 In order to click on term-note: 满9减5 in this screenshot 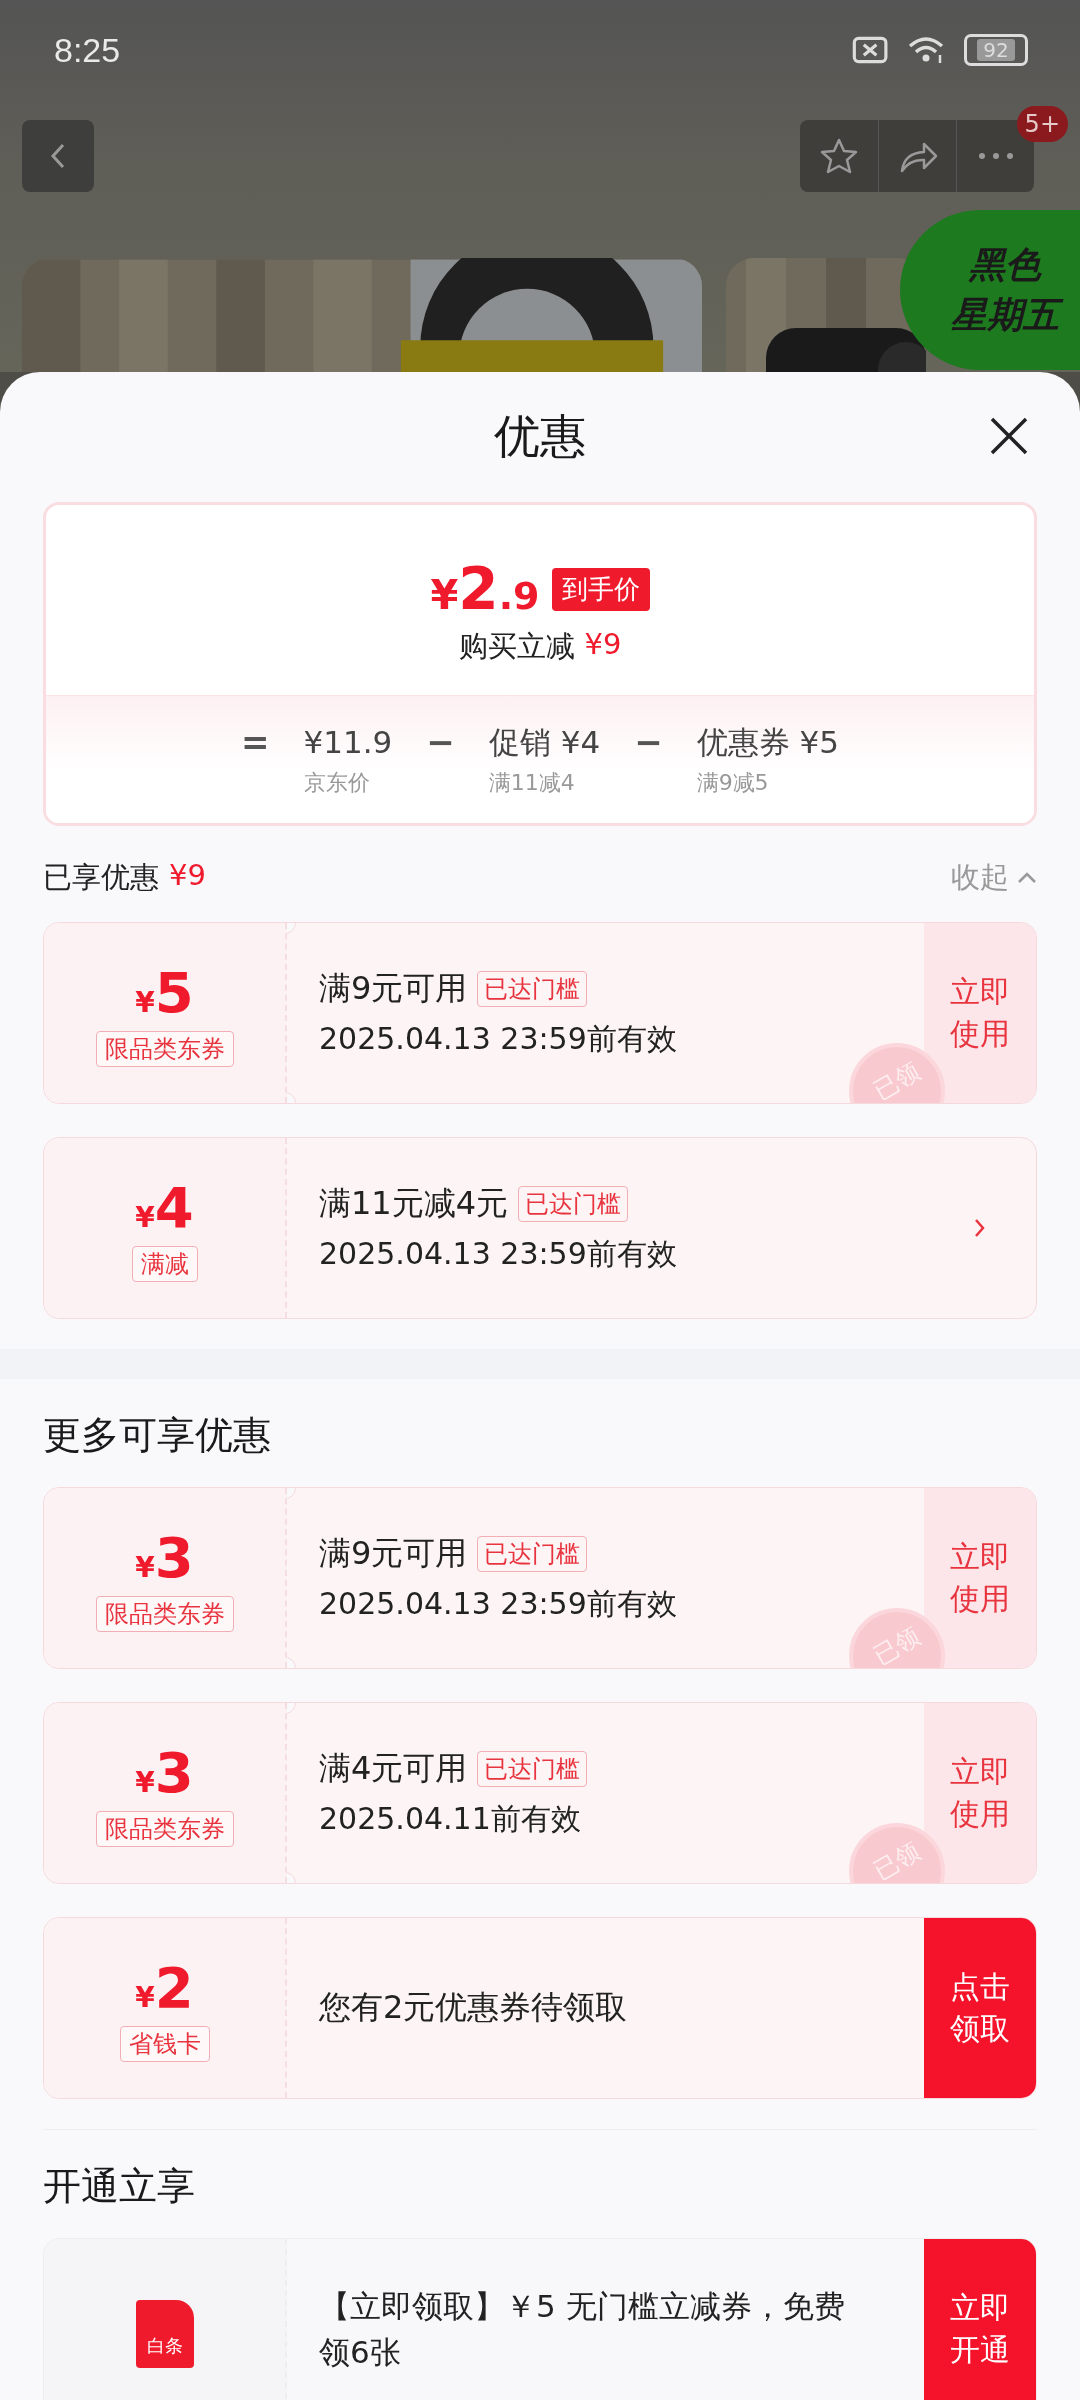, I will do `click(733, 783)`.